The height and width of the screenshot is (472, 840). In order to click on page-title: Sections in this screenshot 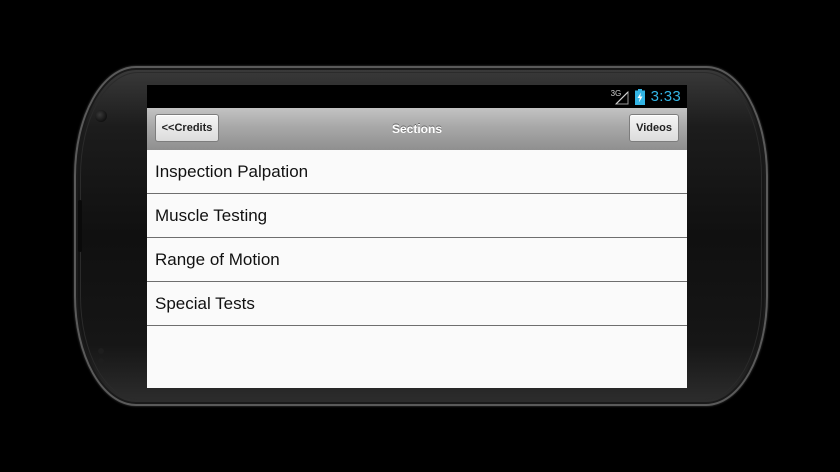, I will do `click(416, 129)`.